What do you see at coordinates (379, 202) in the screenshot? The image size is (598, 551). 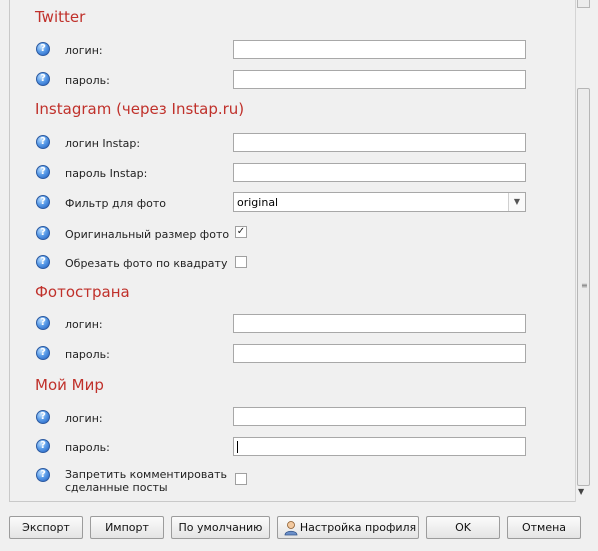 I see `photo-filter-select: original ▼` at bounding box center [379, 202].